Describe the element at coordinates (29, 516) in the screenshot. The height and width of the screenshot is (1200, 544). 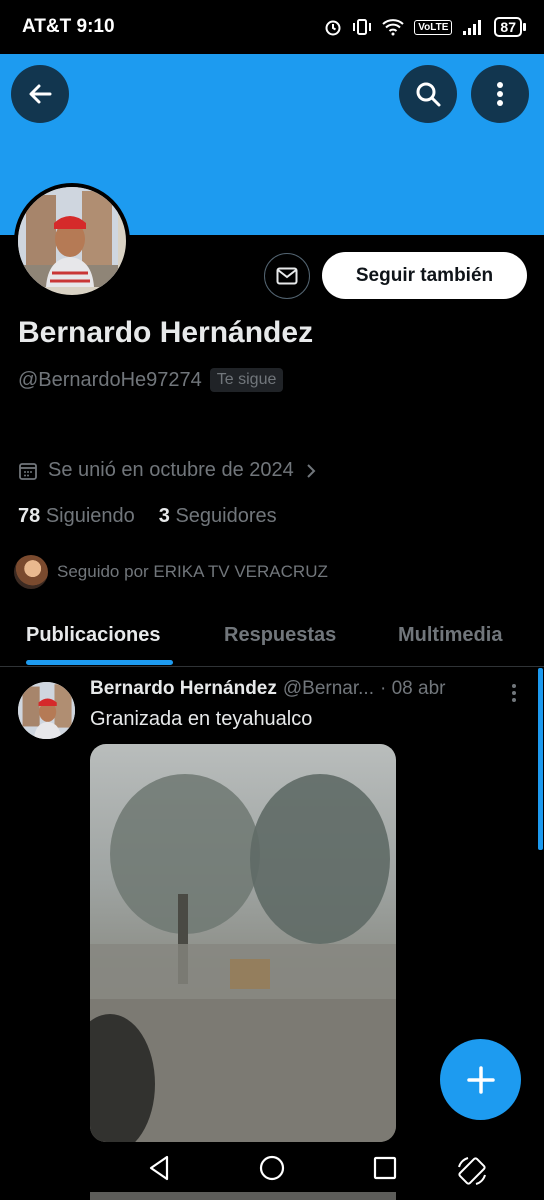
I see `following-count: 78` at that location.